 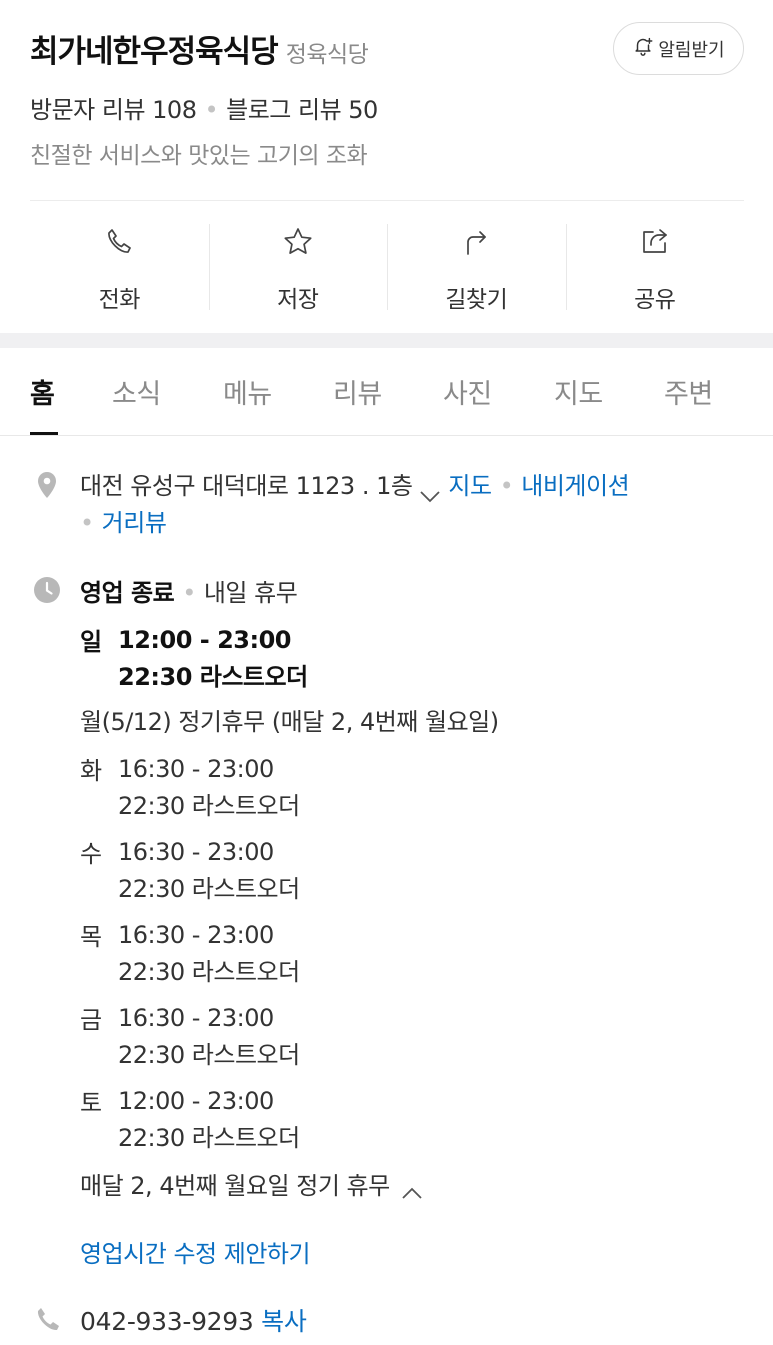 What do you see at coordinates (289, 722) in the screenshot?
I see `holiday-row-monday: 월(5/12) 정기휴무 (매달 2, 4번째 월요일)` at bounding box center [289, 722].